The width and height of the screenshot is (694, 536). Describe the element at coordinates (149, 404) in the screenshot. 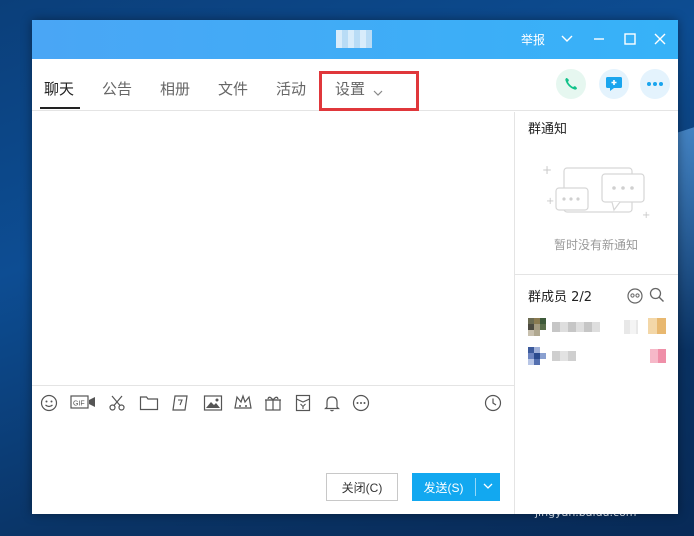

I see `folder-icon` at that location.